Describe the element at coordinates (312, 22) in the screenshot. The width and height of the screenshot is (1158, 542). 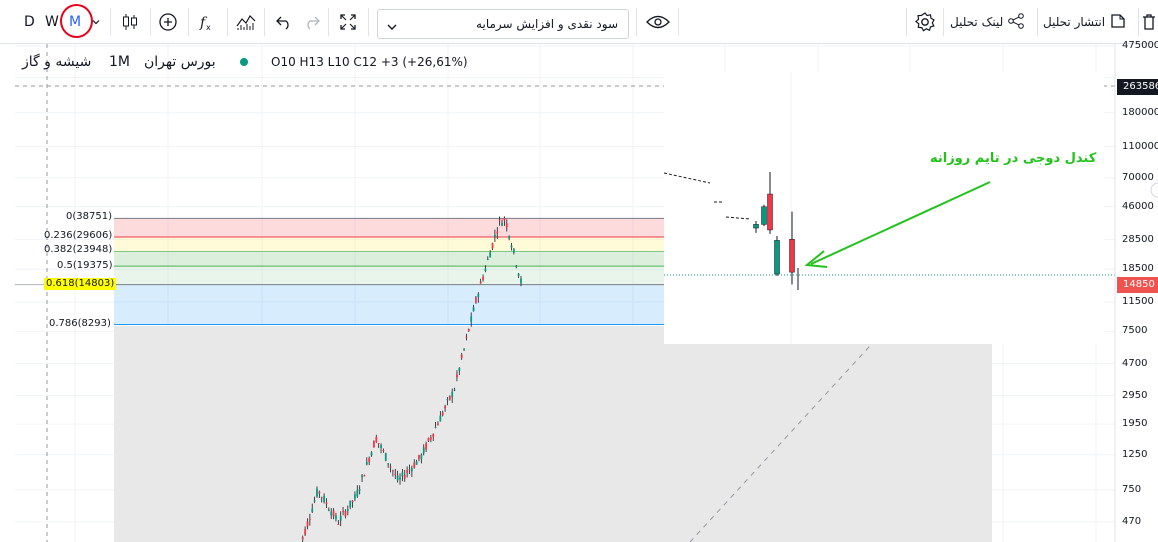
I see `redo-icon` at that location.